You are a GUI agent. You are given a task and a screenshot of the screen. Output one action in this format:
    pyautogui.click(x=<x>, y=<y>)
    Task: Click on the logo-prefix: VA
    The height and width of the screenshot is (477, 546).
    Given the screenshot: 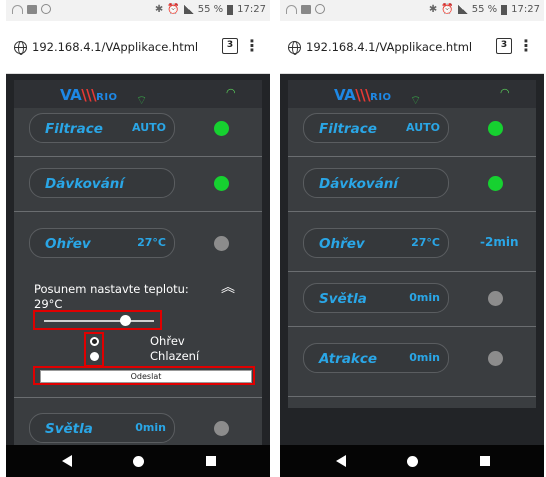 What is the action you would take?
    pyautogui.click(x=345, y=95)
    